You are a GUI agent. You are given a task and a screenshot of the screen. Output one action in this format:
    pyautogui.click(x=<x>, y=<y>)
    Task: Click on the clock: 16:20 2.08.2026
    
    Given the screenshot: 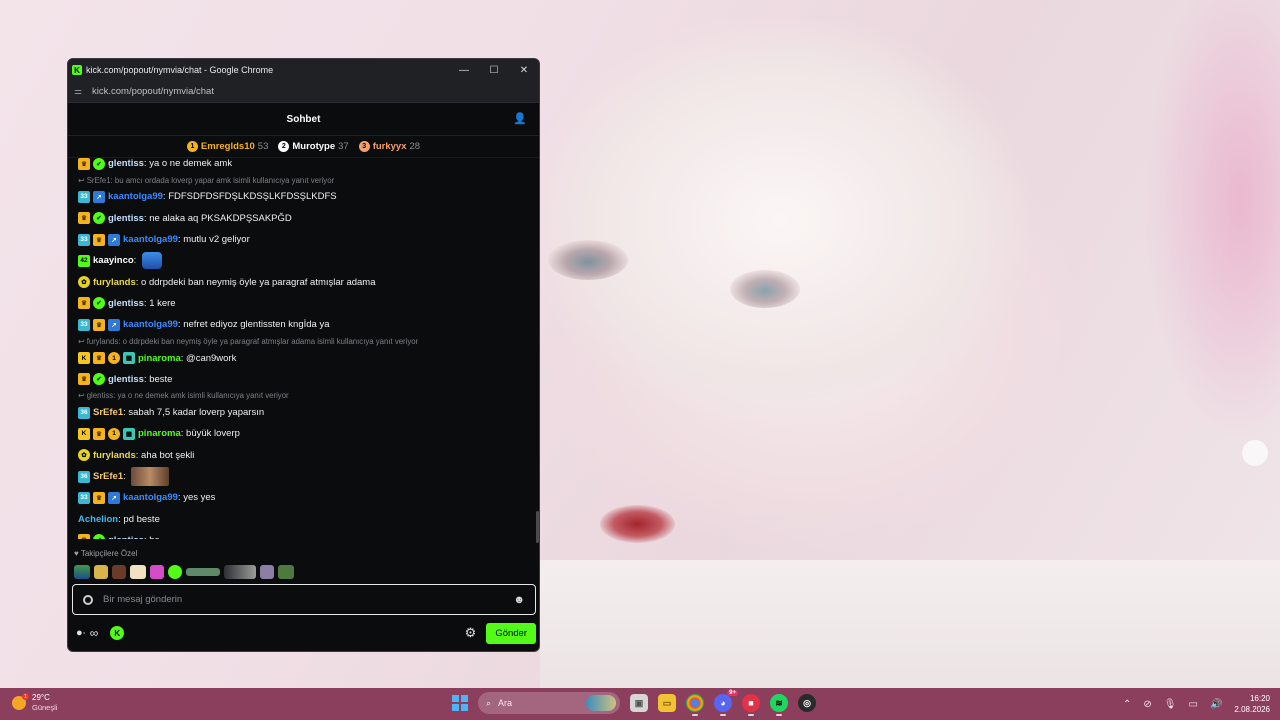 What is the action you would take?
    pyautogui.click(x=1252, y=704)
    